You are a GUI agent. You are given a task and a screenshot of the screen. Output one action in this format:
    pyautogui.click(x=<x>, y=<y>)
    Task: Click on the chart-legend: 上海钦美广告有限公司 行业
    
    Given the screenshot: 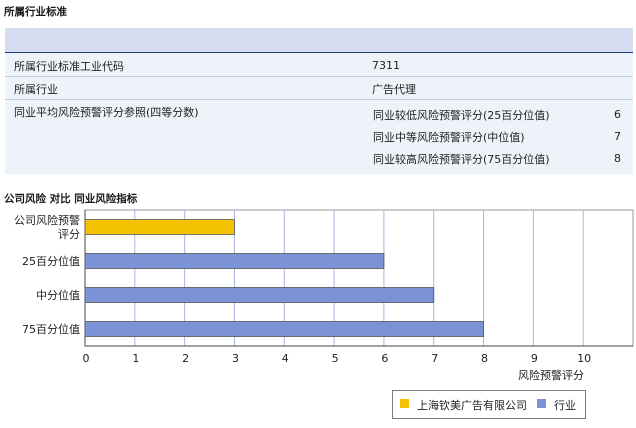 What is the action you would take?
    pyautogui.click(x=489, y=404)
    